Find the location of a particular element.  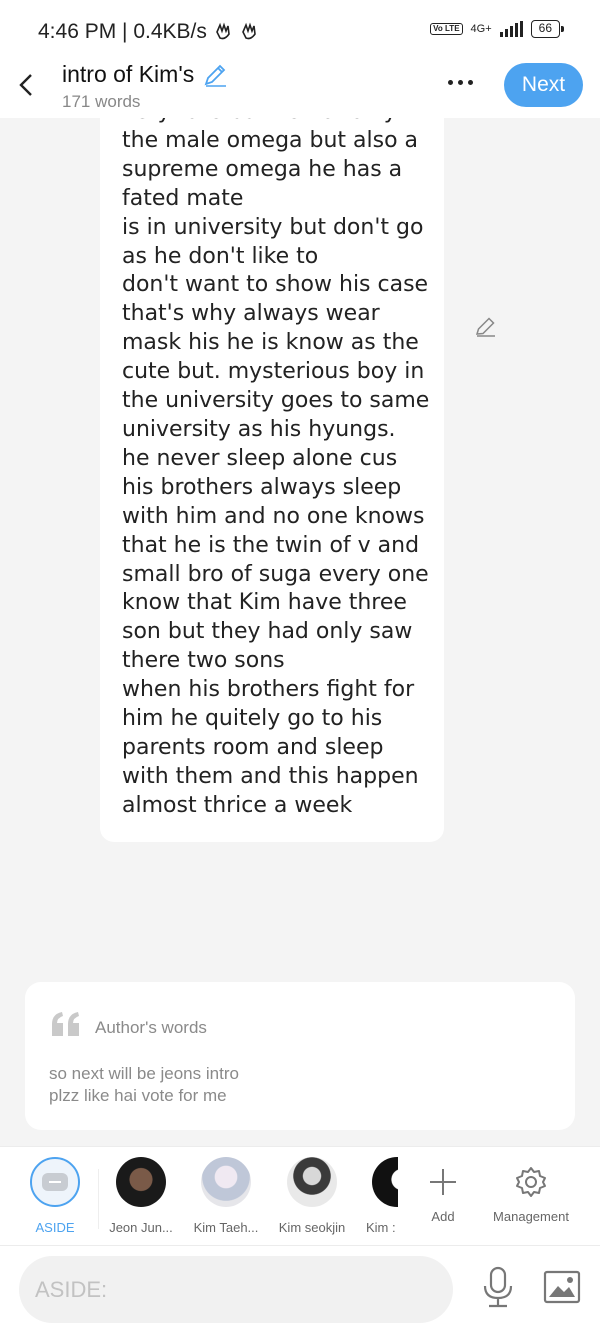

story-line: the university goes to same is located at coordinates (276, 401).